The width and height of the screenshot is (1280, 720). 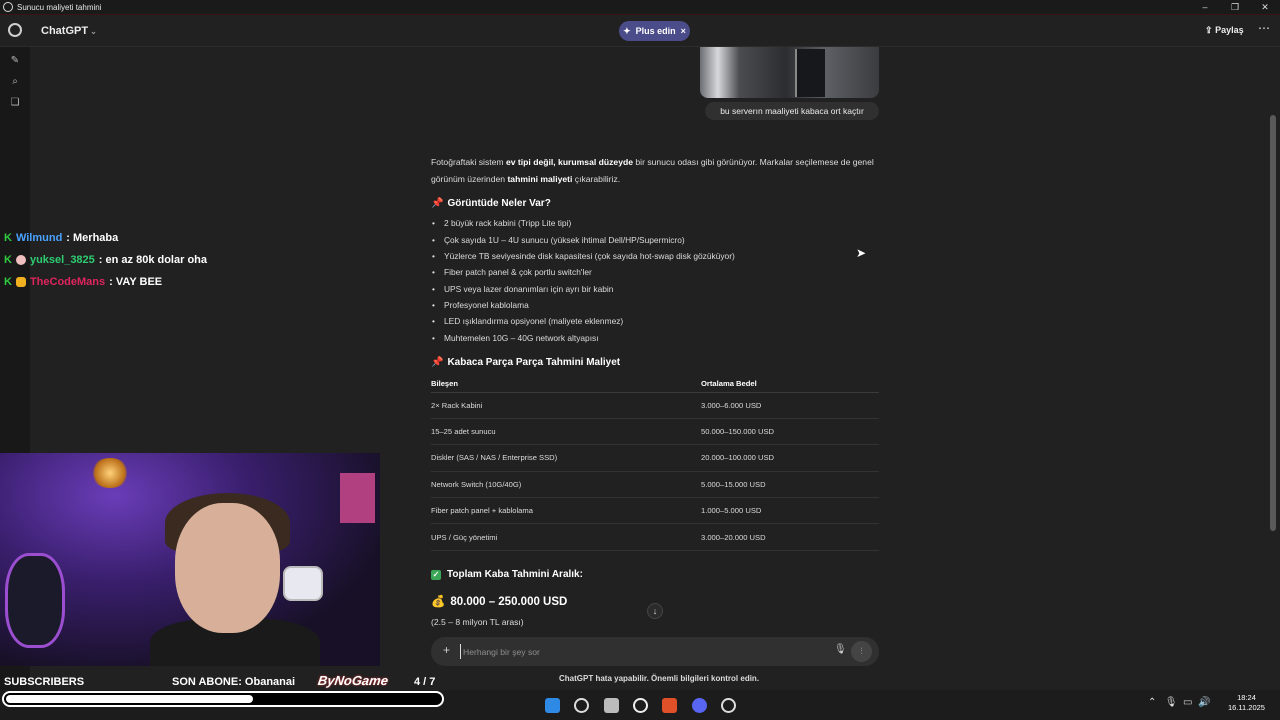 What do you see at coordinates (728, 705) in the screenshot?
I see `app-icon` at bounding box center [728, 705].